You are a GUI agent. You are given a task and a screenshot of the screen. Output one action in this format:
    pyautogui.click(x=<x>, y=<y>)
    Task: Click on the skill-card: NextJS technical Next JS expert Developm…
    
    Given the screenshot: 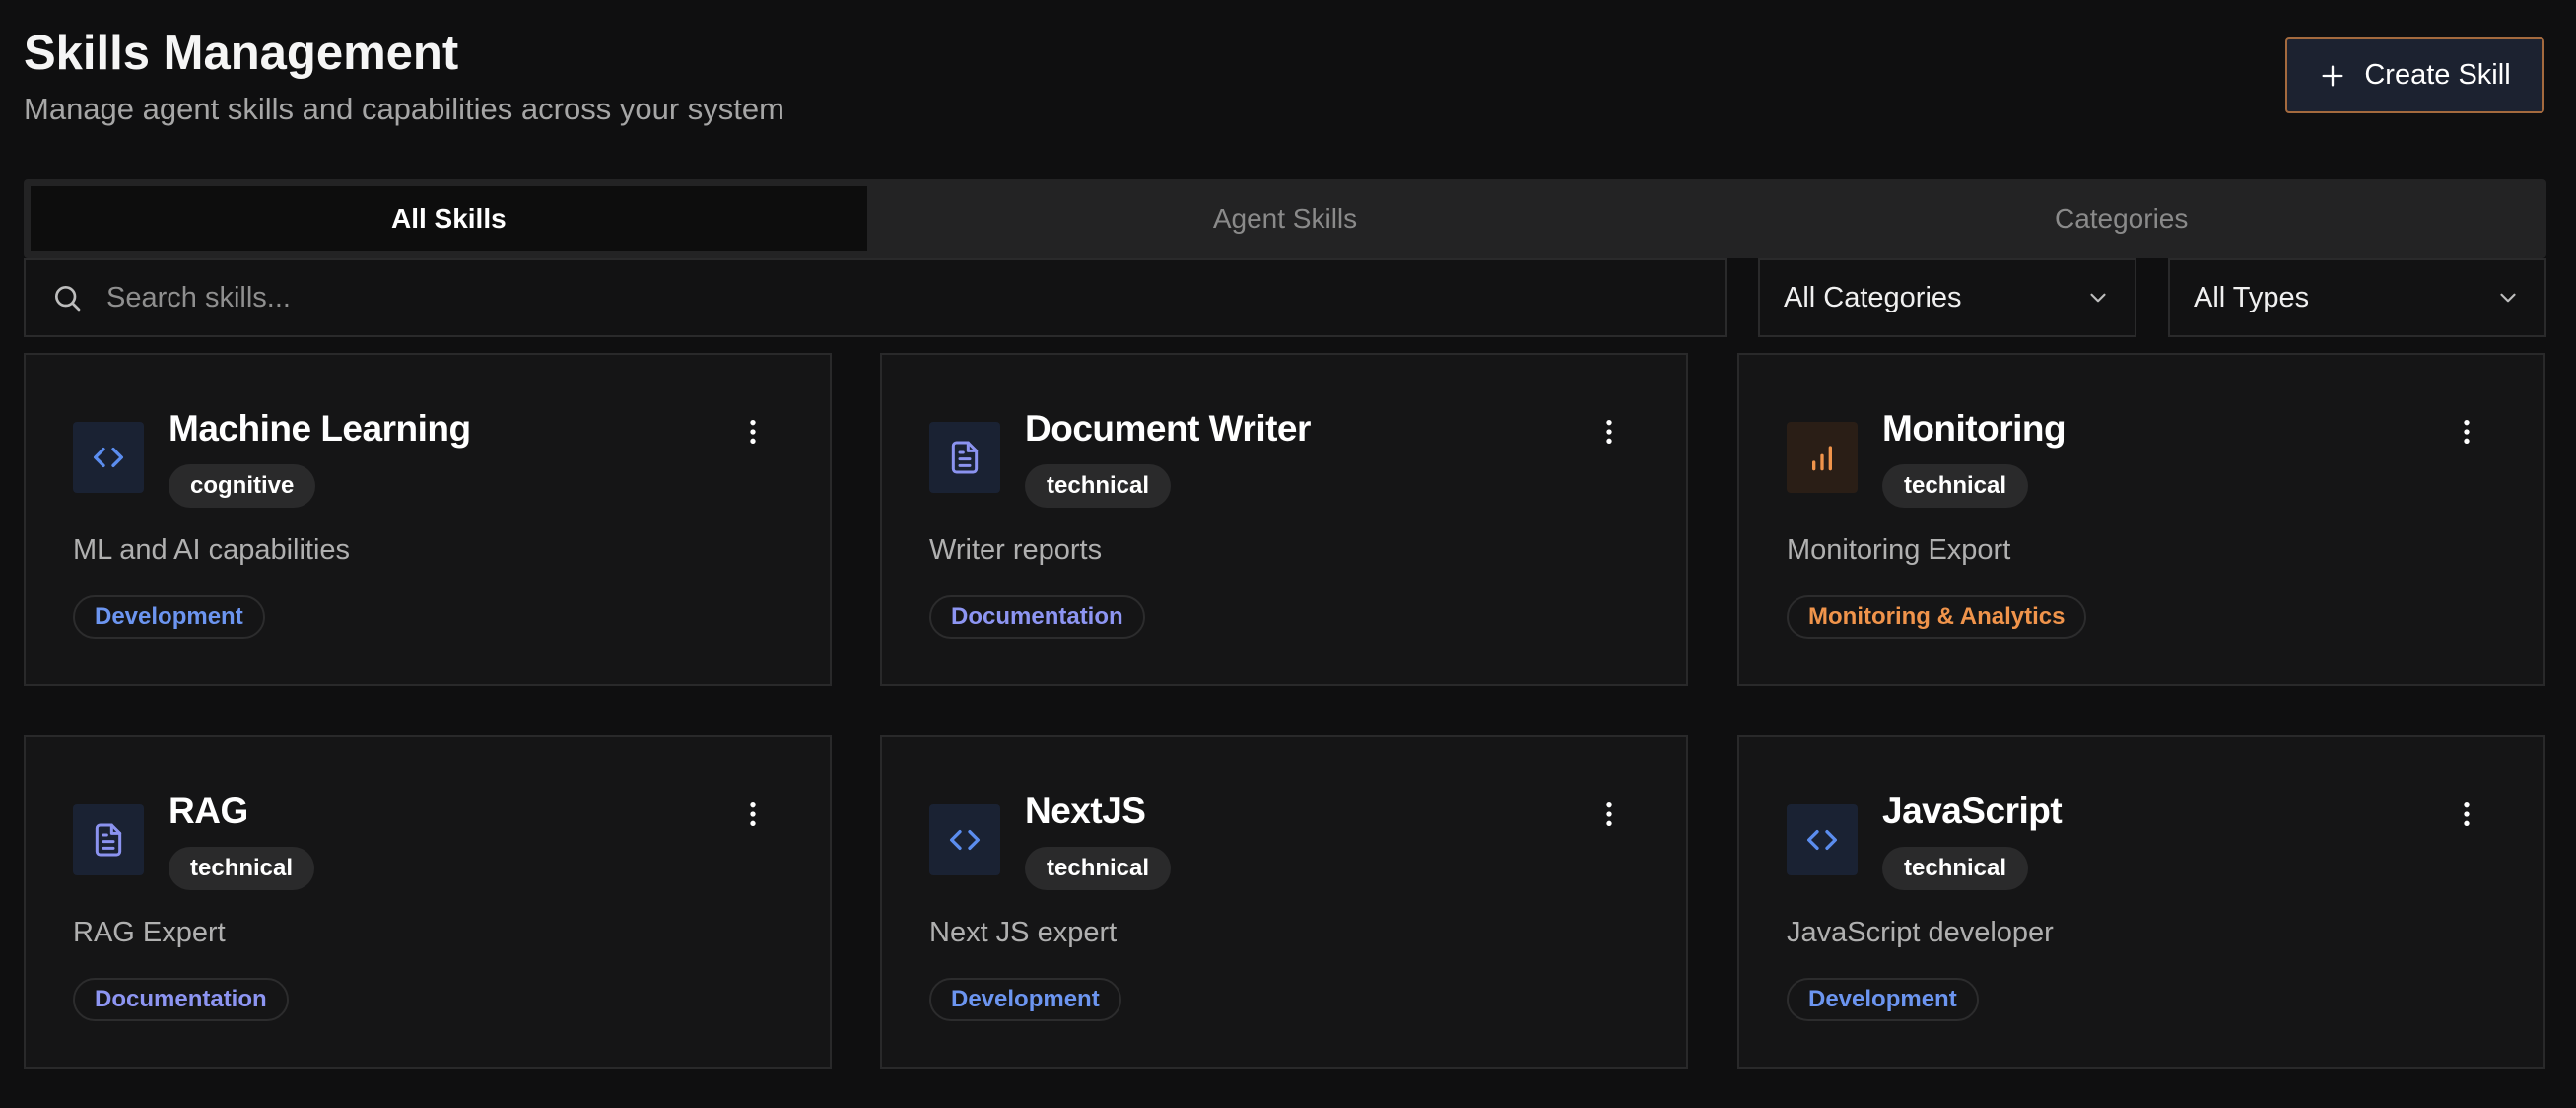 What is the action you would take?
    pyautogui.click(x=1284, y=902)
    